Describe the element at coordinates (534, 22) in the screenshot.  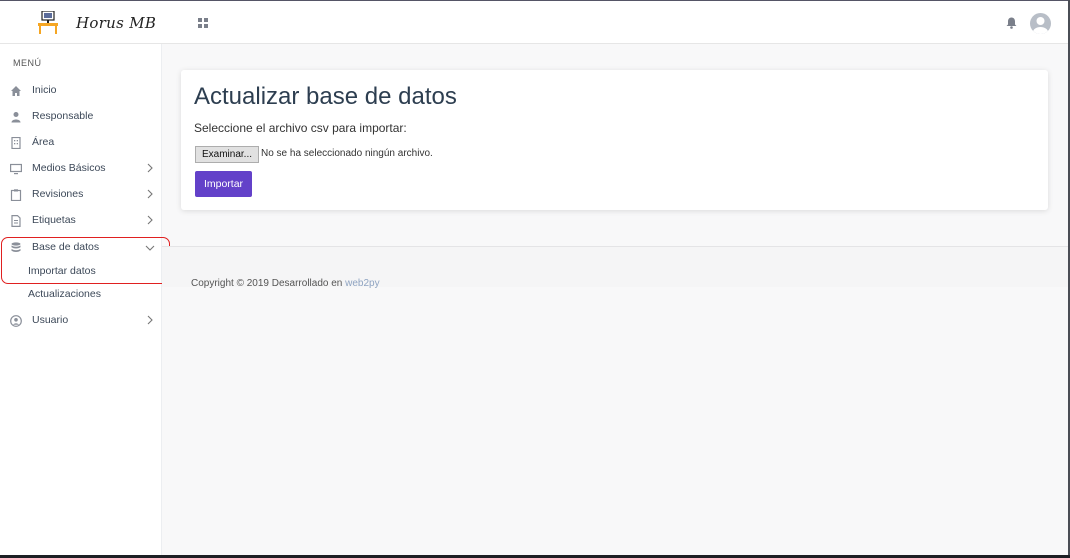
I see `top-header: Horus MB` at that location.